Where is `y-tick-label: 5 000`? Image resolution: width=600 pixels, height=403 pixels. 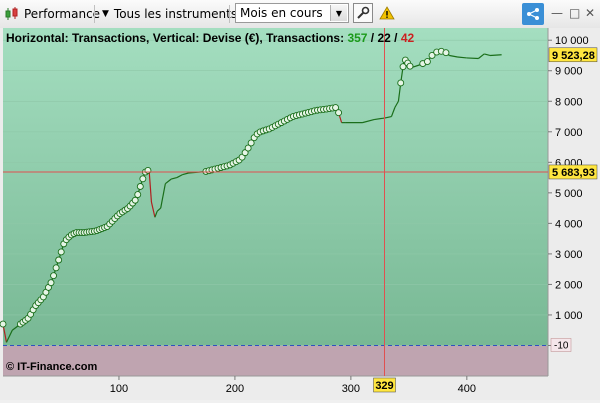 y-tick-label: 5 000 is located at coordinates (569, 194).